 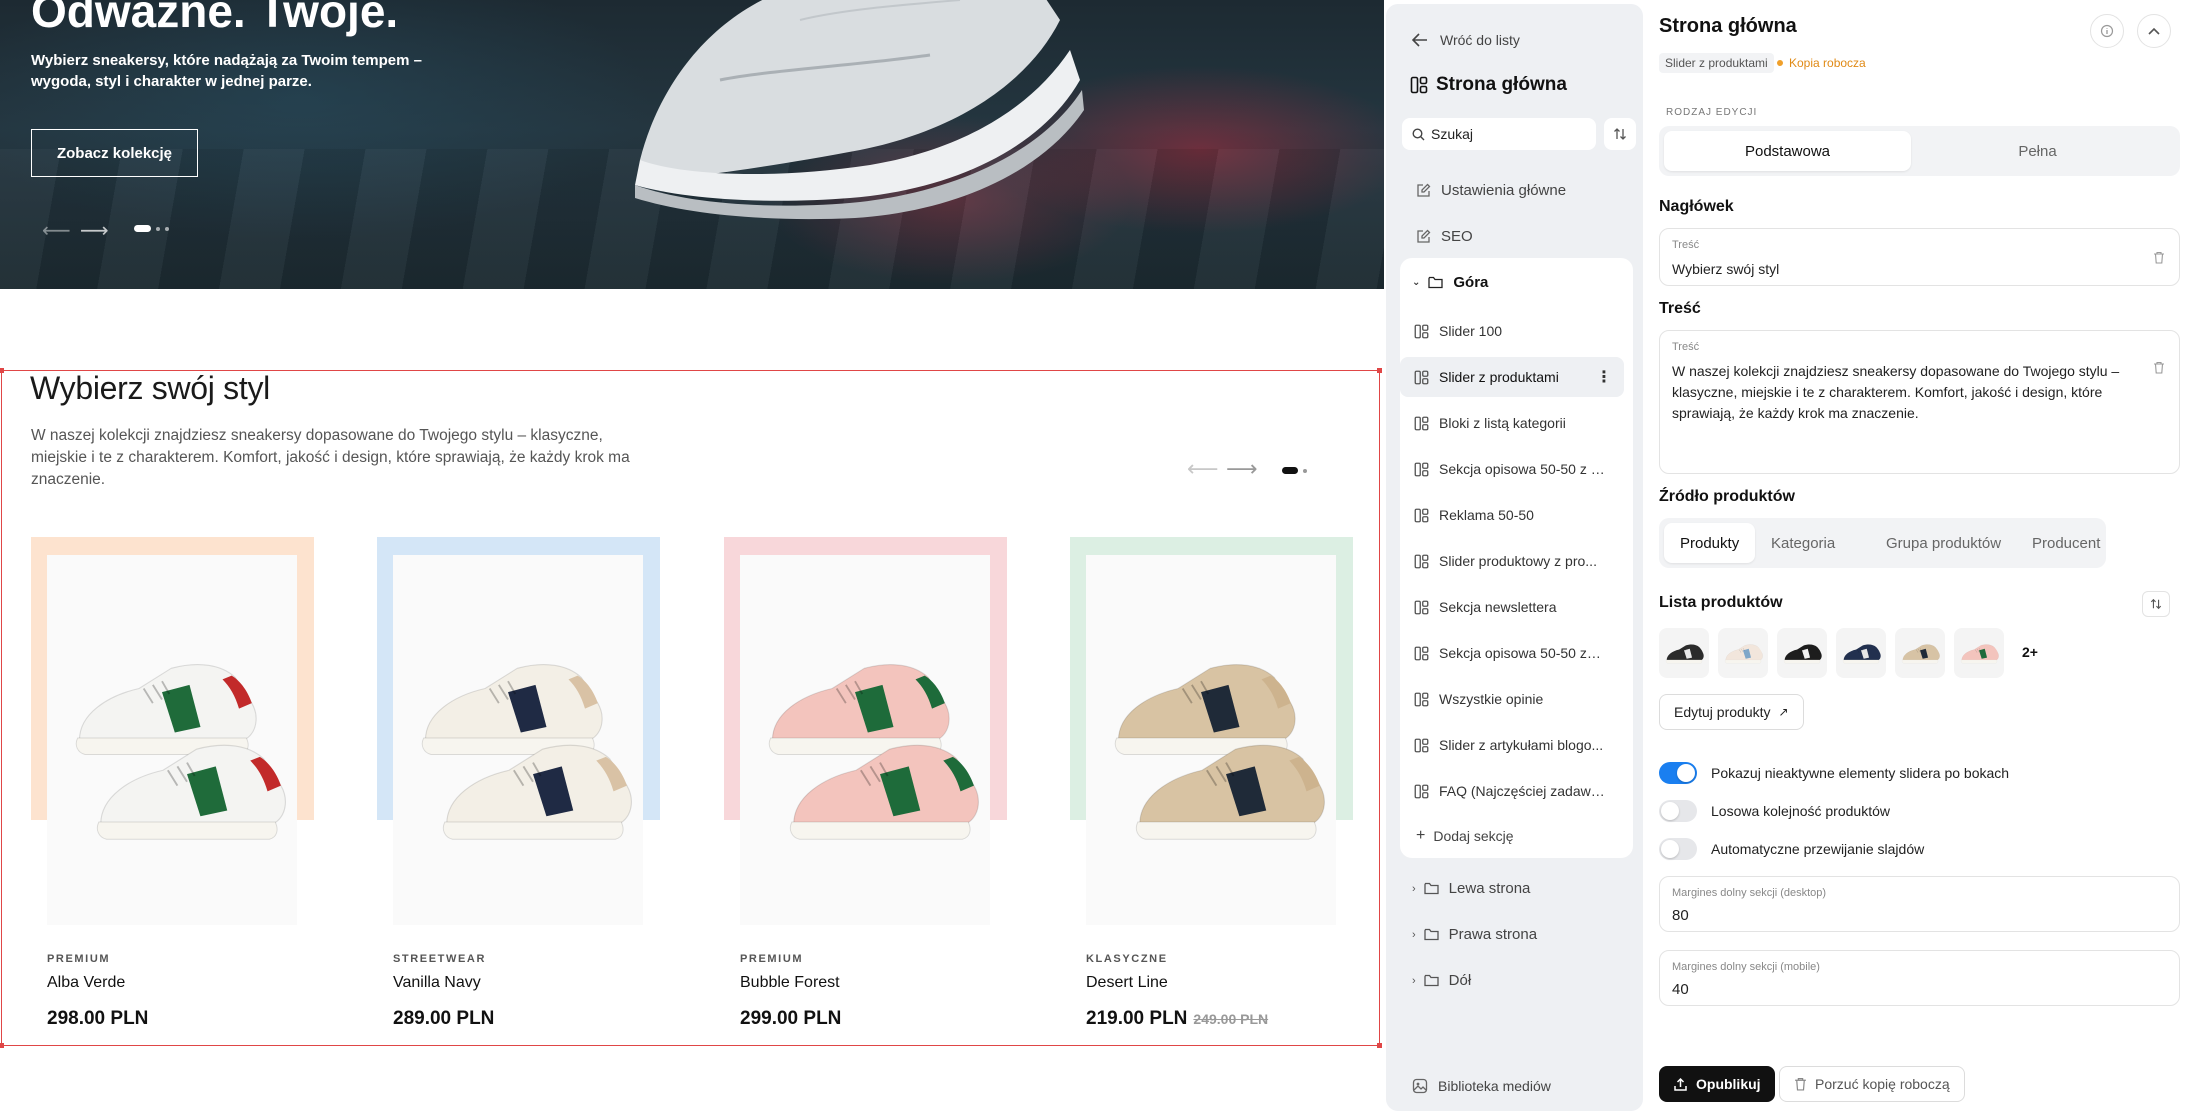 What do you see at coordinates (1305, 470) in the screenshot?
I see `section-dot` at bounding box center [1305, 470].